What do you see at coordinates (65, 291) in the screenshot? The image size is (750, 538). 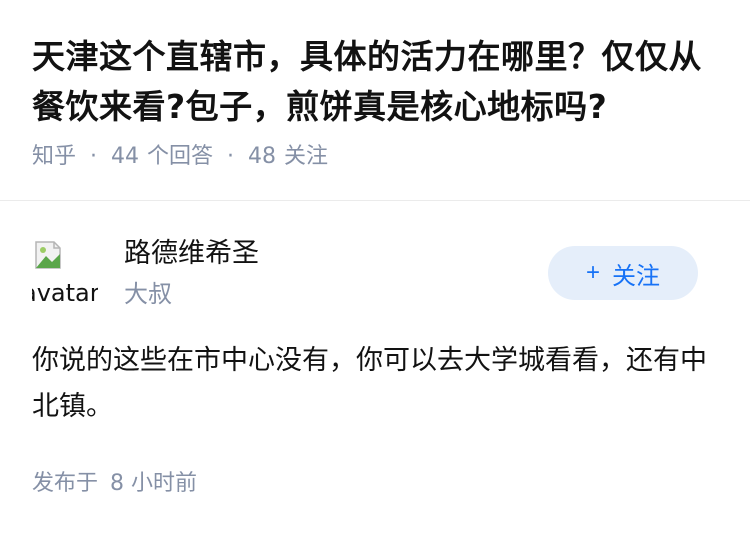 I see `avatar-alt-text: avatar` at bounding box center [65, 291].